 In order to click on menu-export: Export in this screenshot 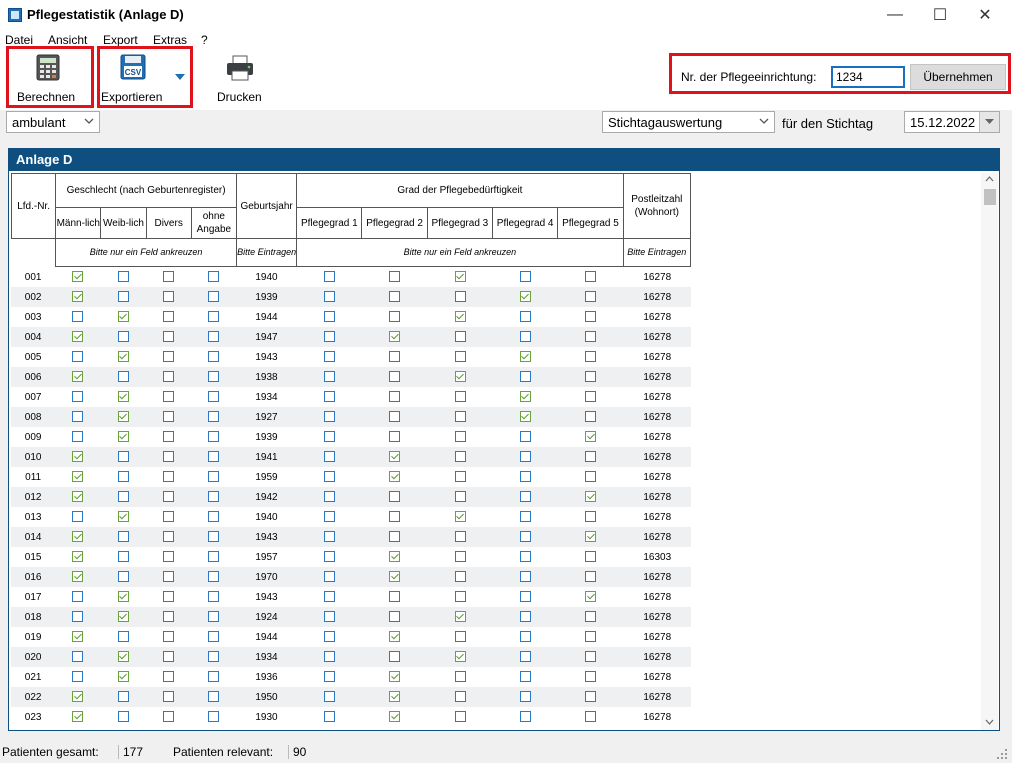, I will do `click(120, 40)`.